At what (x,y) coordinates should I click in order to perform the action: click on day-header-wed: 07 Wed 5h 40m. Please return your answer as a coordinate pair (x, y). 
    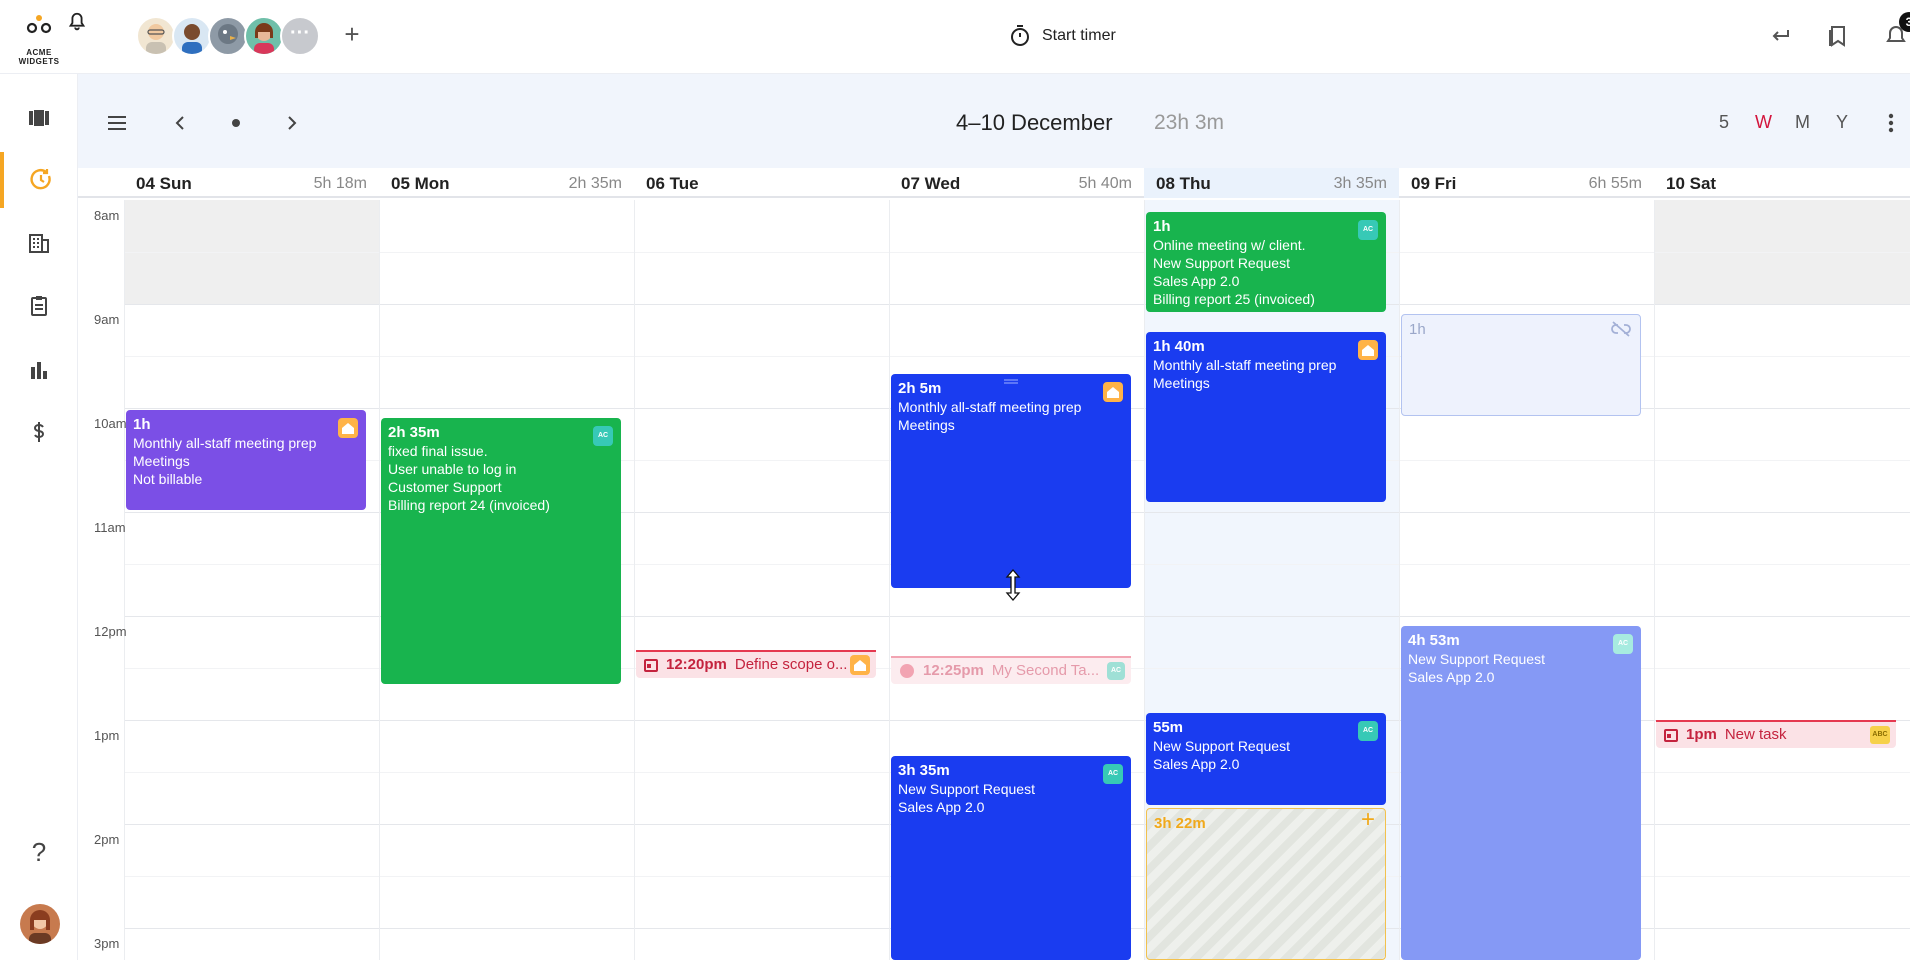
    Looking at the image, I should click on (1016, 183).